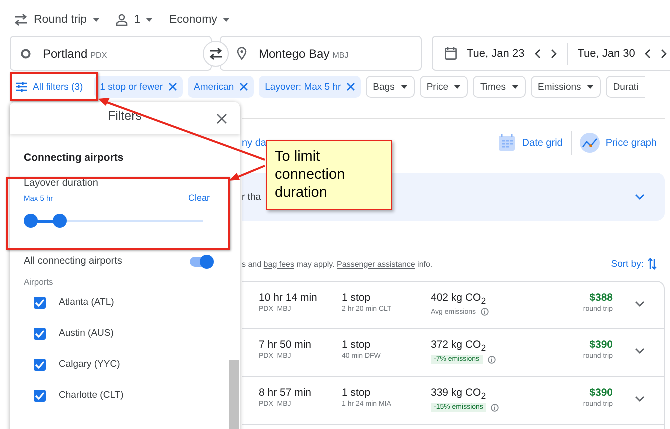 The height and width of the screenshot is (429, 670). What do you see at coordinates (286, 345) in the screenshot?
I see `flight-duration: 7 hr 50 min` at bounding box center [286, 345].